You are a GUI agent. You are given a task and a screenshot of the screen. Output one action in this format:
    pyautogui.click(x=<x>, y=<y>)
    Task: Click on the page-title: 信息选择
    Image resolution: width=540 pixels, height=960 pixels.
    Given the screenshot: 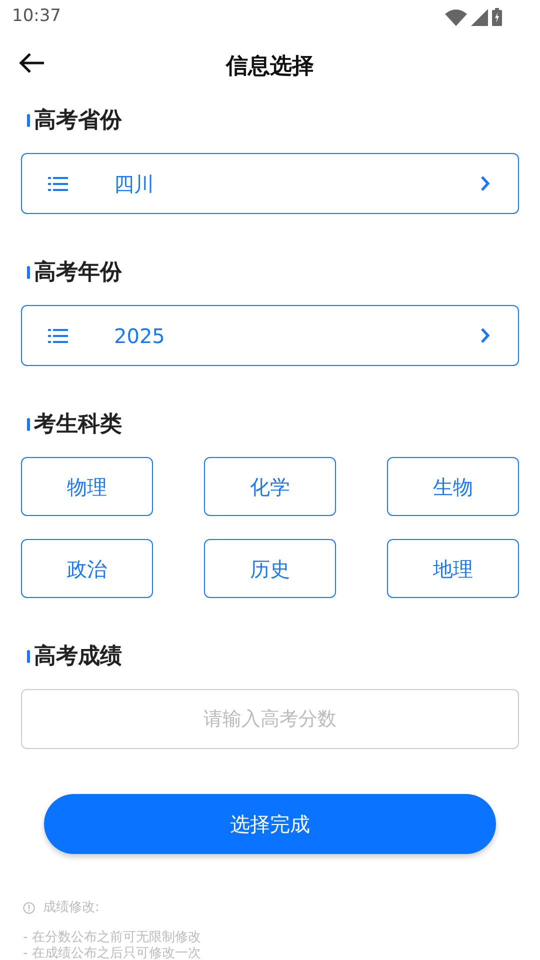 What is the action you would take?
    pyautogui.click(x=270, y=66)
    